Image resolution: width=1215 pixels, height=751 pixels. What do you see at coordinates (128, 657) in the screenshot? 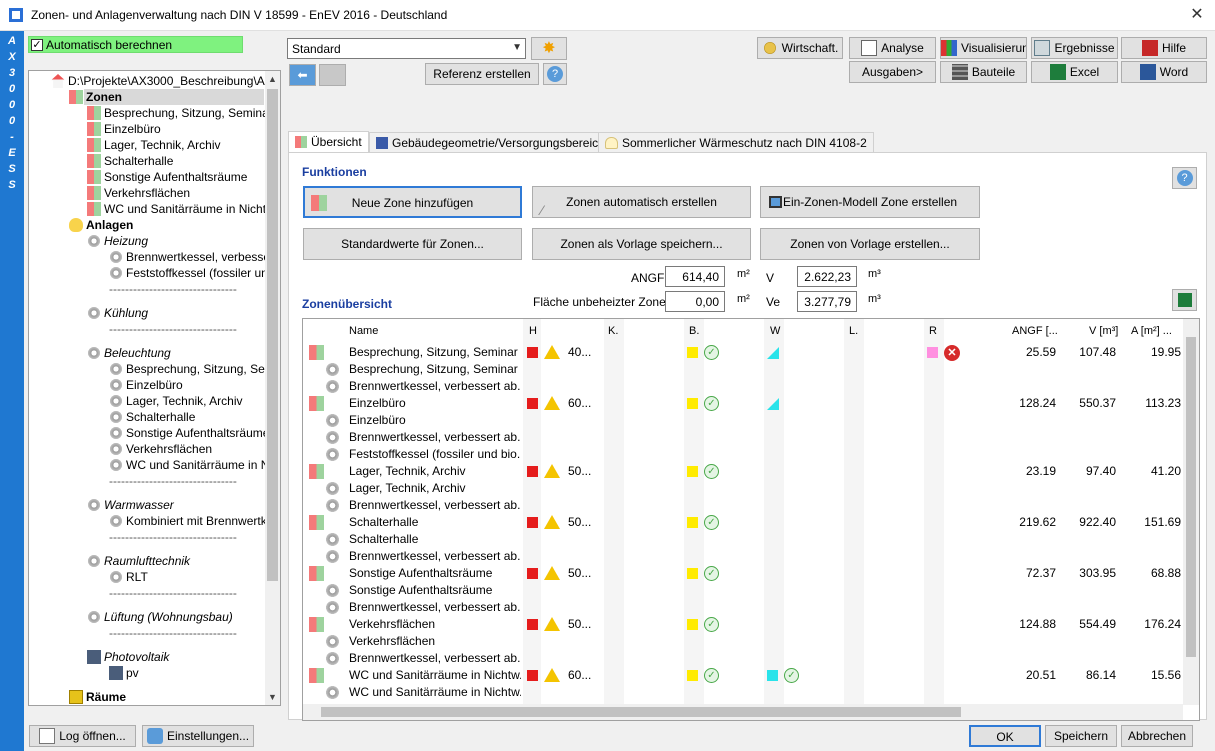
I see `tree-photovoltaik: Photovoltaik` at bounding box center [128, 657].